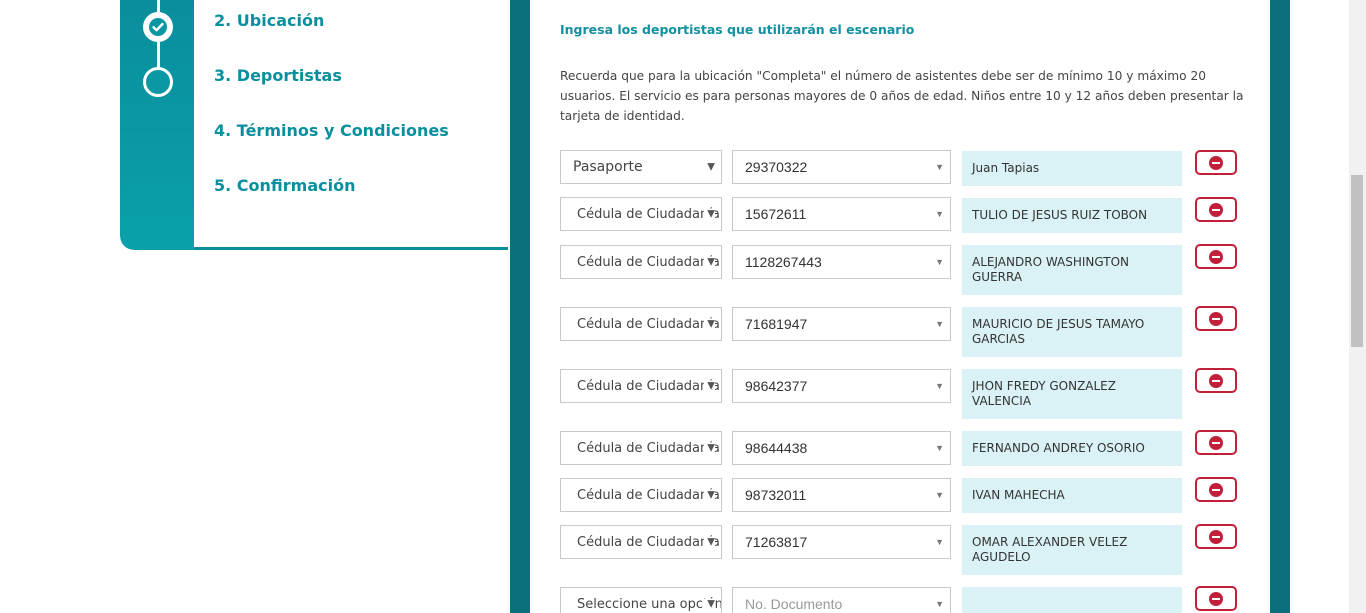 The width and height of the screenshot is (1366, 613). I want to click on athlete-name: FERNANDO ANDREY OSORIO, so click(1072, 448).